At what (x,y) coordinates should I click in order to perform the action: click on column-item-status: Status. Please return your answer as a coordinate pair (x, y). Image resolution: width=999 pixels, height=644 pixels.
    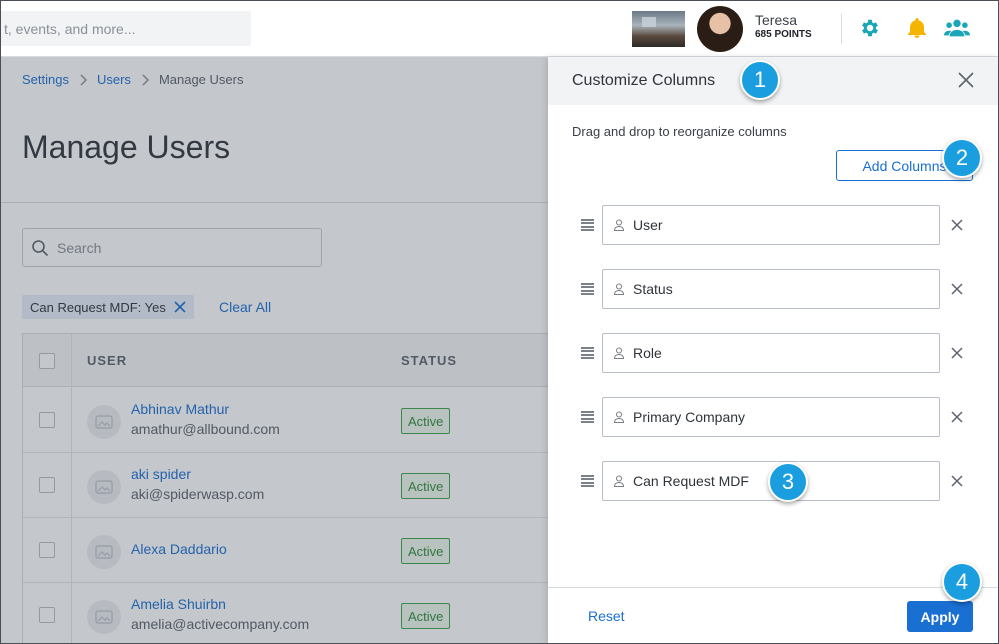
    Looking at the image, I should click on (773, 289).